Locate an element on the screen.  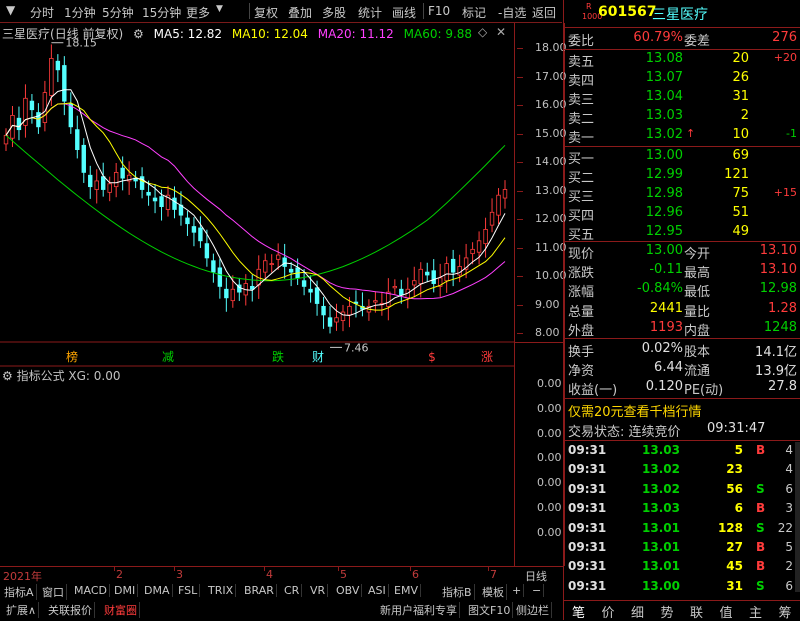
stat-value: 0.02% is located at coordinates (662, 348).